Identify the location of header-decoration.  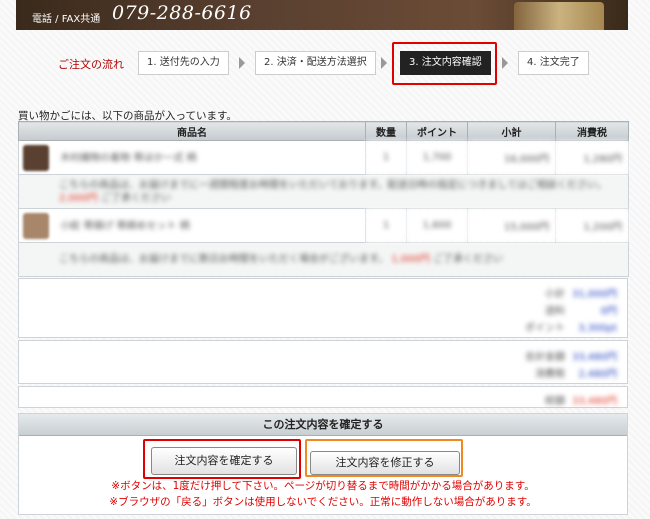
(559, 16).